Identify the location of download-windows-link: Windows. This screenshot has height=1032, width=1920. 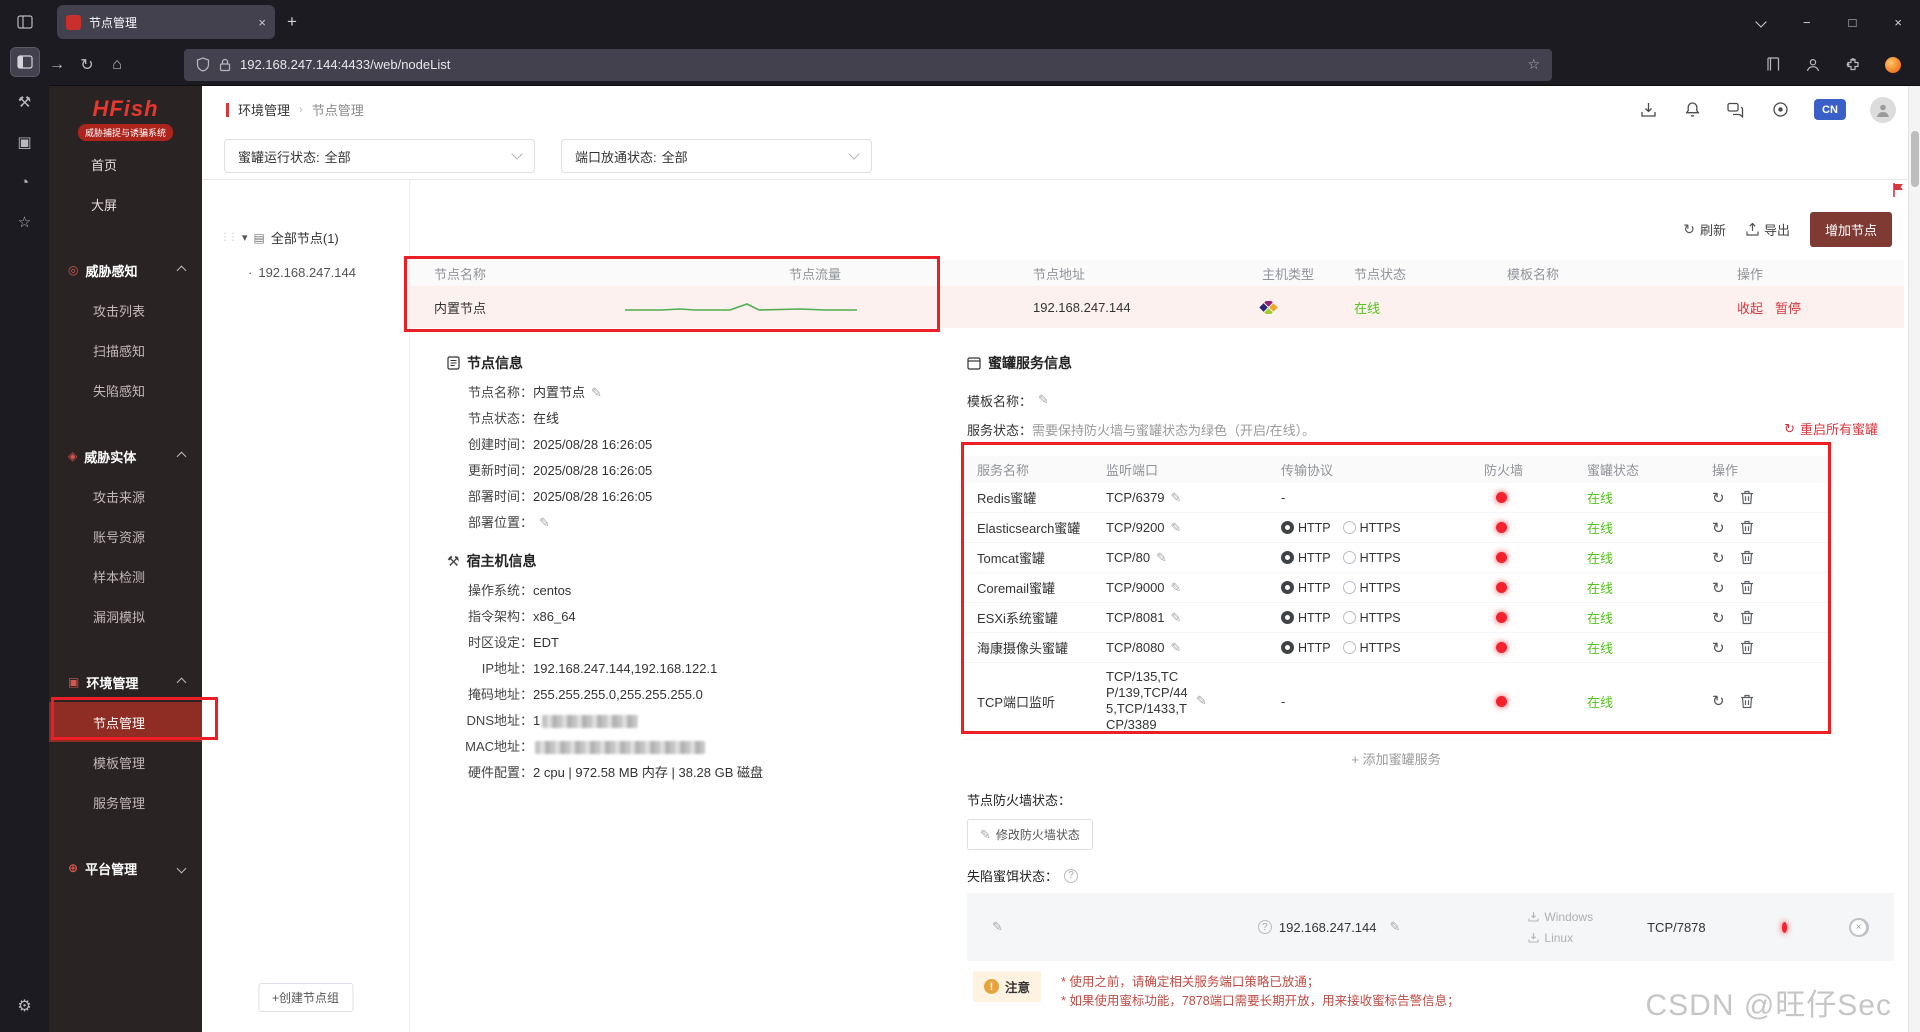
(1560, 917).